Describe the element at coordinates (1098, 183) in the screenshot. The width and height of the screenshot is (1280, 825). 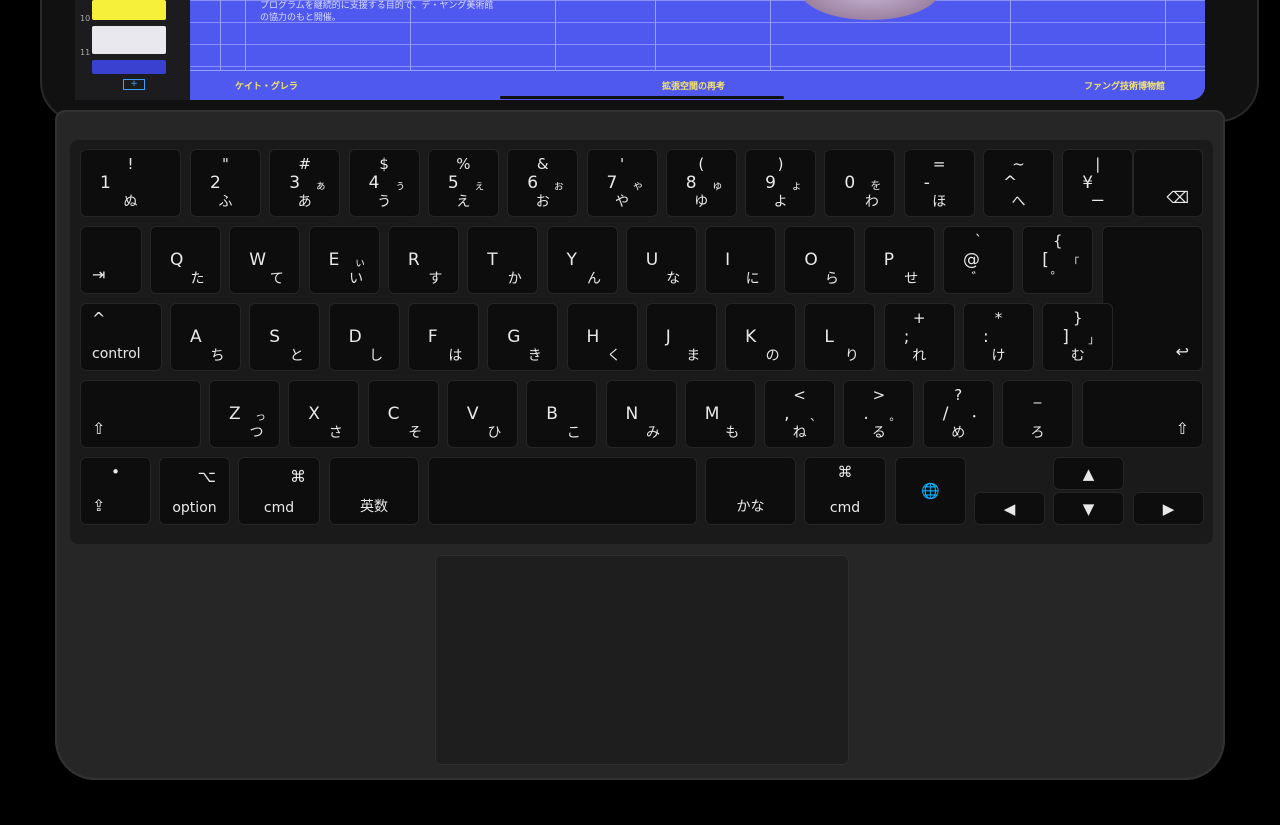
I see `key-¥: | ¥ ー` at that location.